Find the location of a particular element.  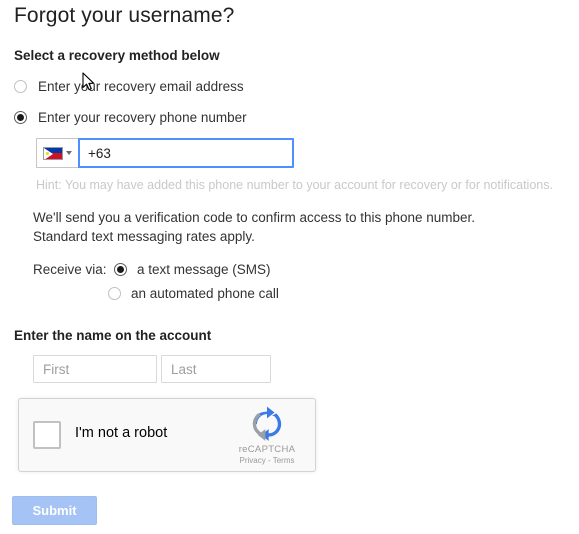

page-title: Forgot your username? is located at coordinates (124, 15).